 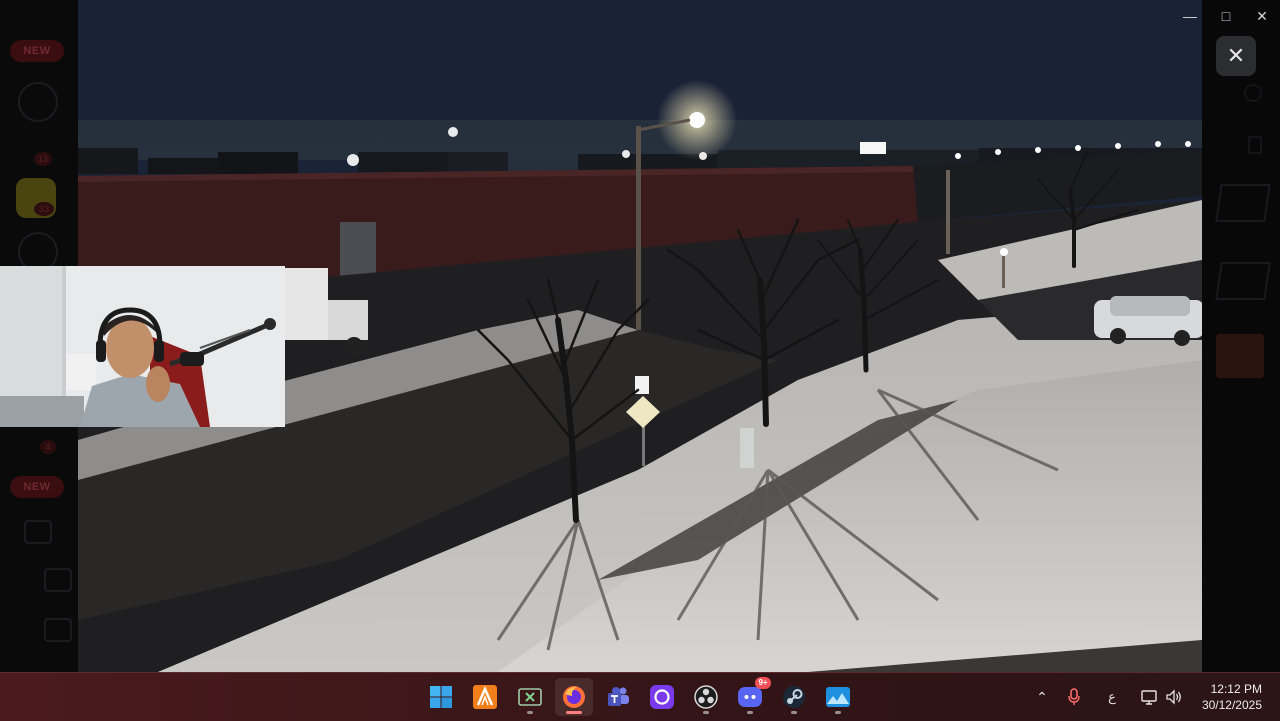 I want to click on network-icon, so click(x=1149, y=697).